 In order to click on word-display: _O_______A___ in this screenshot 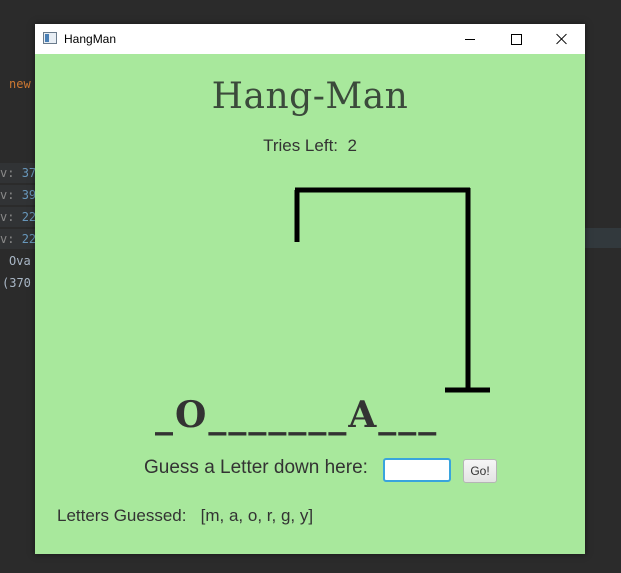, I will do `click(297, 415)`.